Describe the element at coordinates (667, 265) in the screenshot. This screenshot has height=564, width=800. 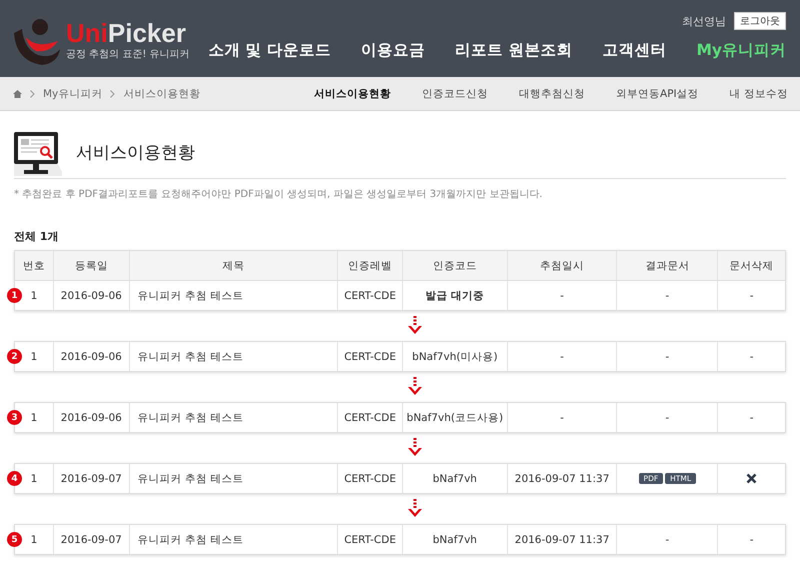
I see `column-header: 결과문서` at that location.